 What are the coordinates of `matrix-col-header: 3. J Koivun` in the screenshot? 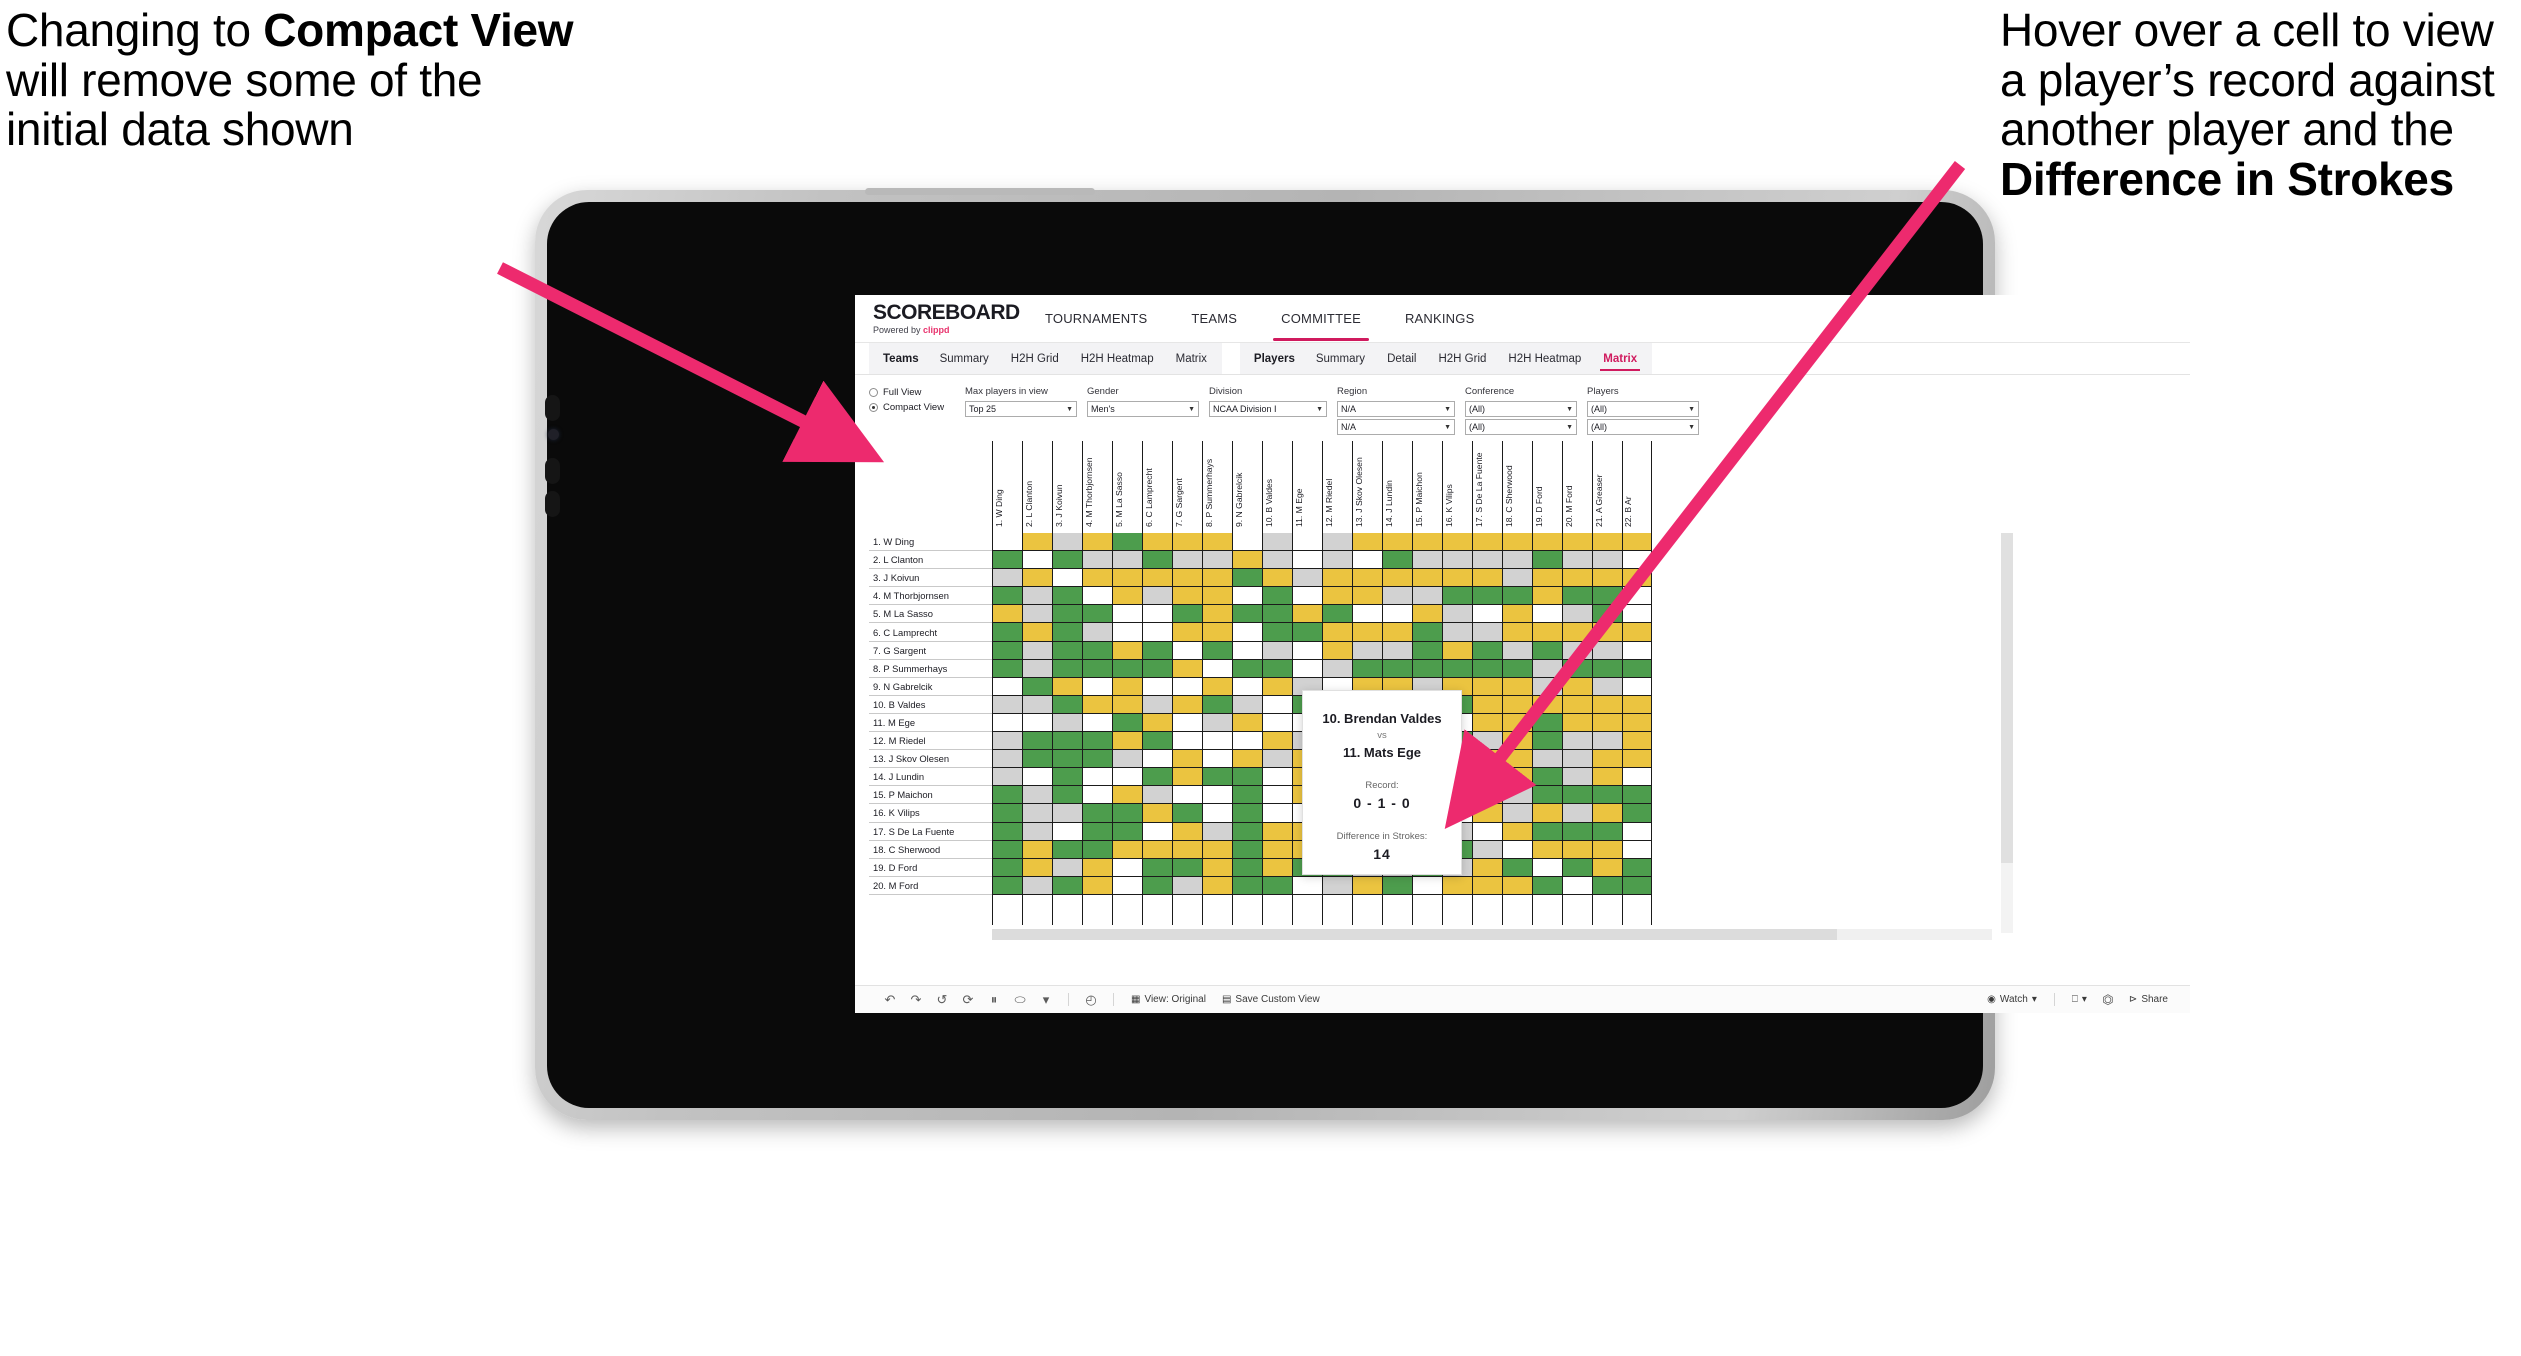 It's located at (1067, 487).